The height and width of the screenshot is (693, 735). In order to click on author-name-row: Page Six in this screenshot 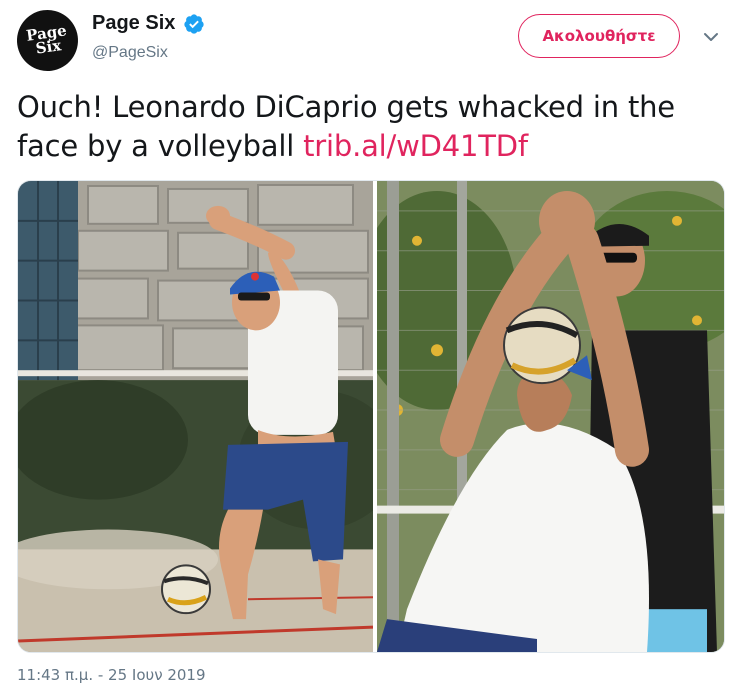, I will do `click(148, 23)`.